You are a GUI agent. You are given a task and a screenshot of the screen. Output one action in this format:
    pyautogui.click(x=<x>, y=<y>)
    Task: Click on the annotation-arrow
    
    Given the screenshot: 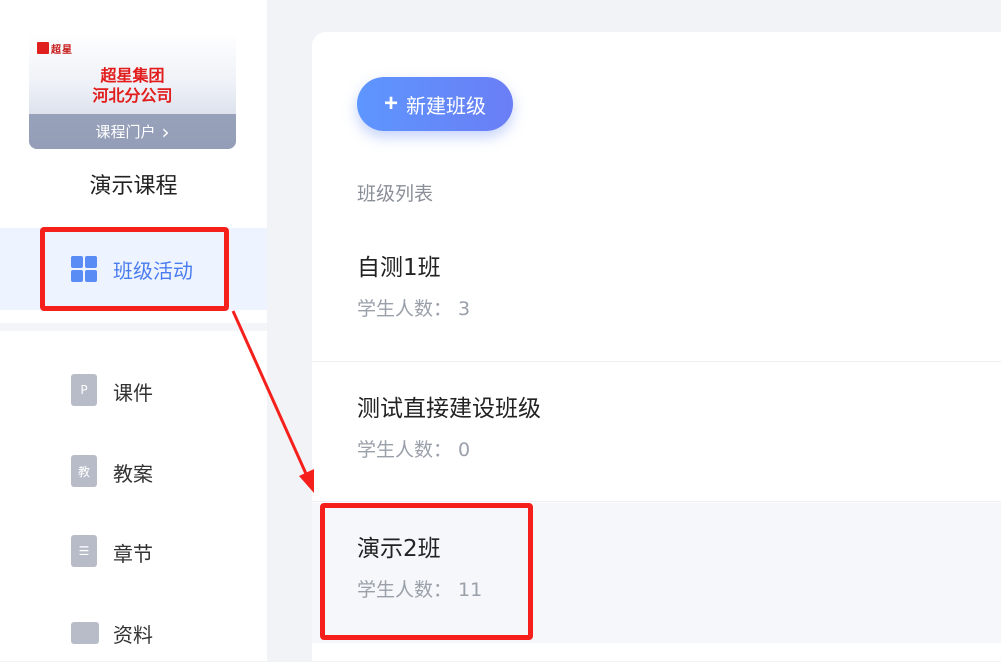 What is the action you would take?
    pyautogui.click(x=272, y=401)
    